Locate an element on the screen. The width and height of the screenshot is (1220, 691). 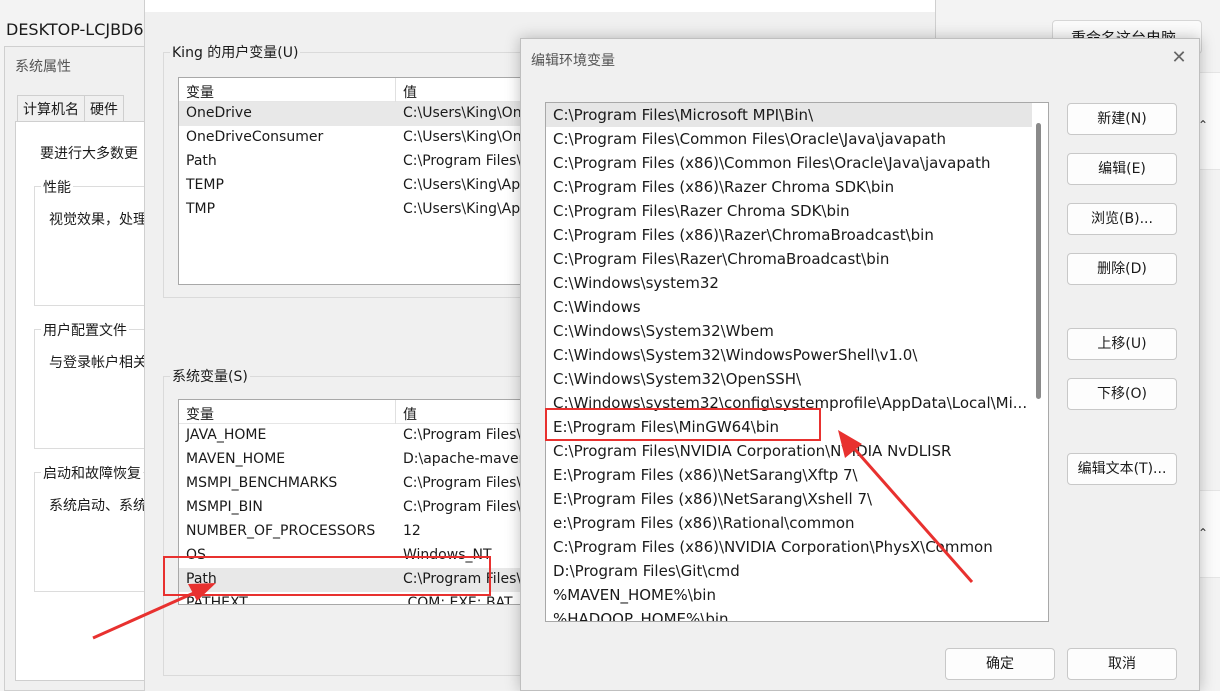
variable-name: JAVA_HOME is located at coordinates (226, 435).